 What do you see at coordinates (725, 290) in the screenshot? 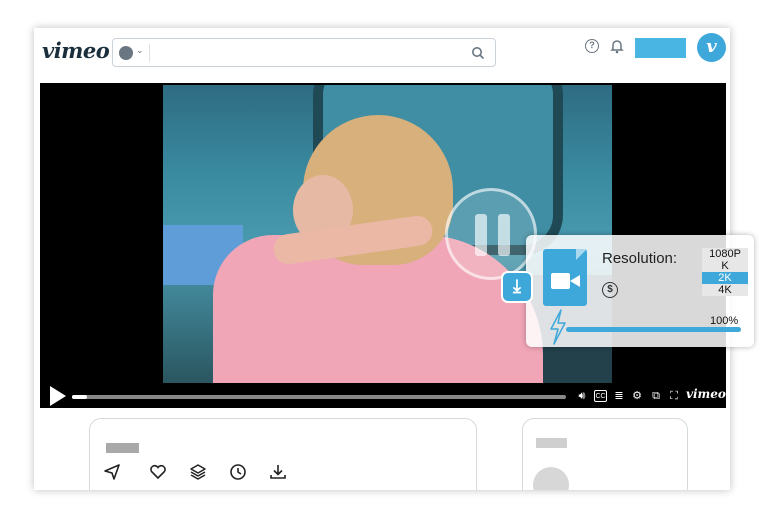
I see `resolution-option: 4K` at bounding box center [725, 290].